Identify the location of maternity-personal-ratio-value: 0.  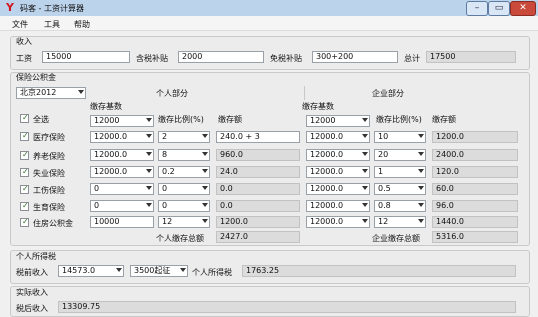
(165, 205).